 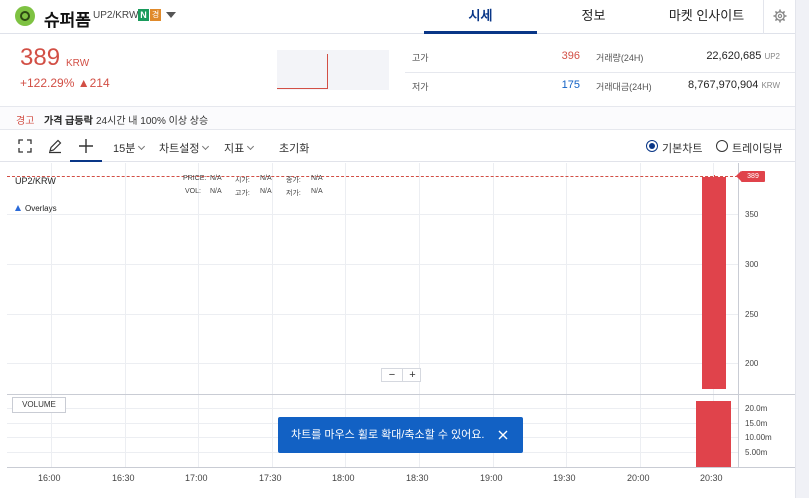 What do you see at coordinates (242, 180) in the screenshot?
I see `ohlc-open-label: 시가:` at bounding box center [242, 180].